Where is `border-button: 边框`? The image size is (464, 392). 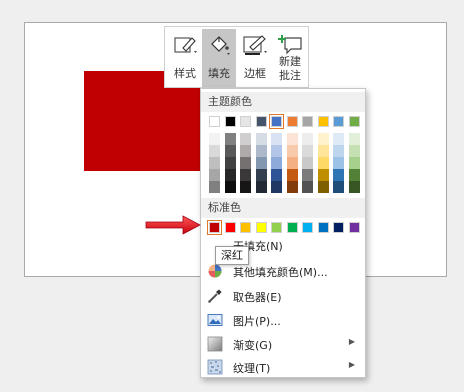 border-button: 边框 is located at coordinates (255, 58).